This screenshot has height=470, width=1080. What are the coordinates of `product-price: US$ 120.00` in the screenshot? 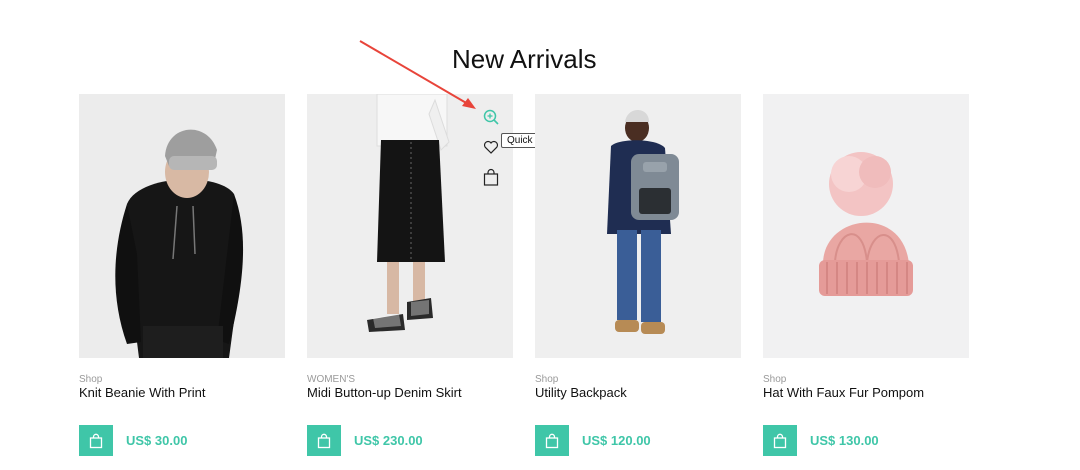 It's located at (616, 440).